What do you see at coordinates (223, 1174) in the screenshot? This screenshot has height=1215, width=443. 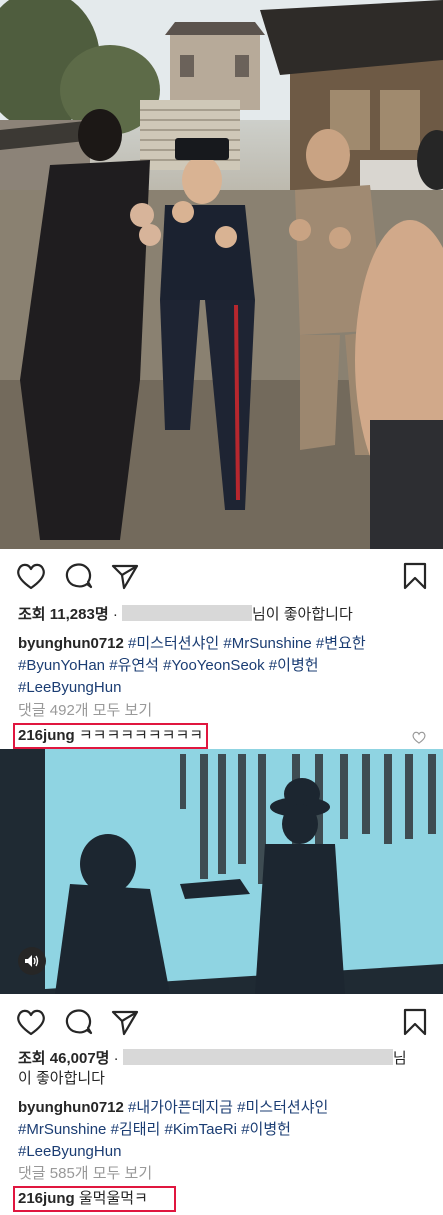 I see `post2-view-all-comments: 댓글 585개 모두 보기` at bounding box center [223, 1174].